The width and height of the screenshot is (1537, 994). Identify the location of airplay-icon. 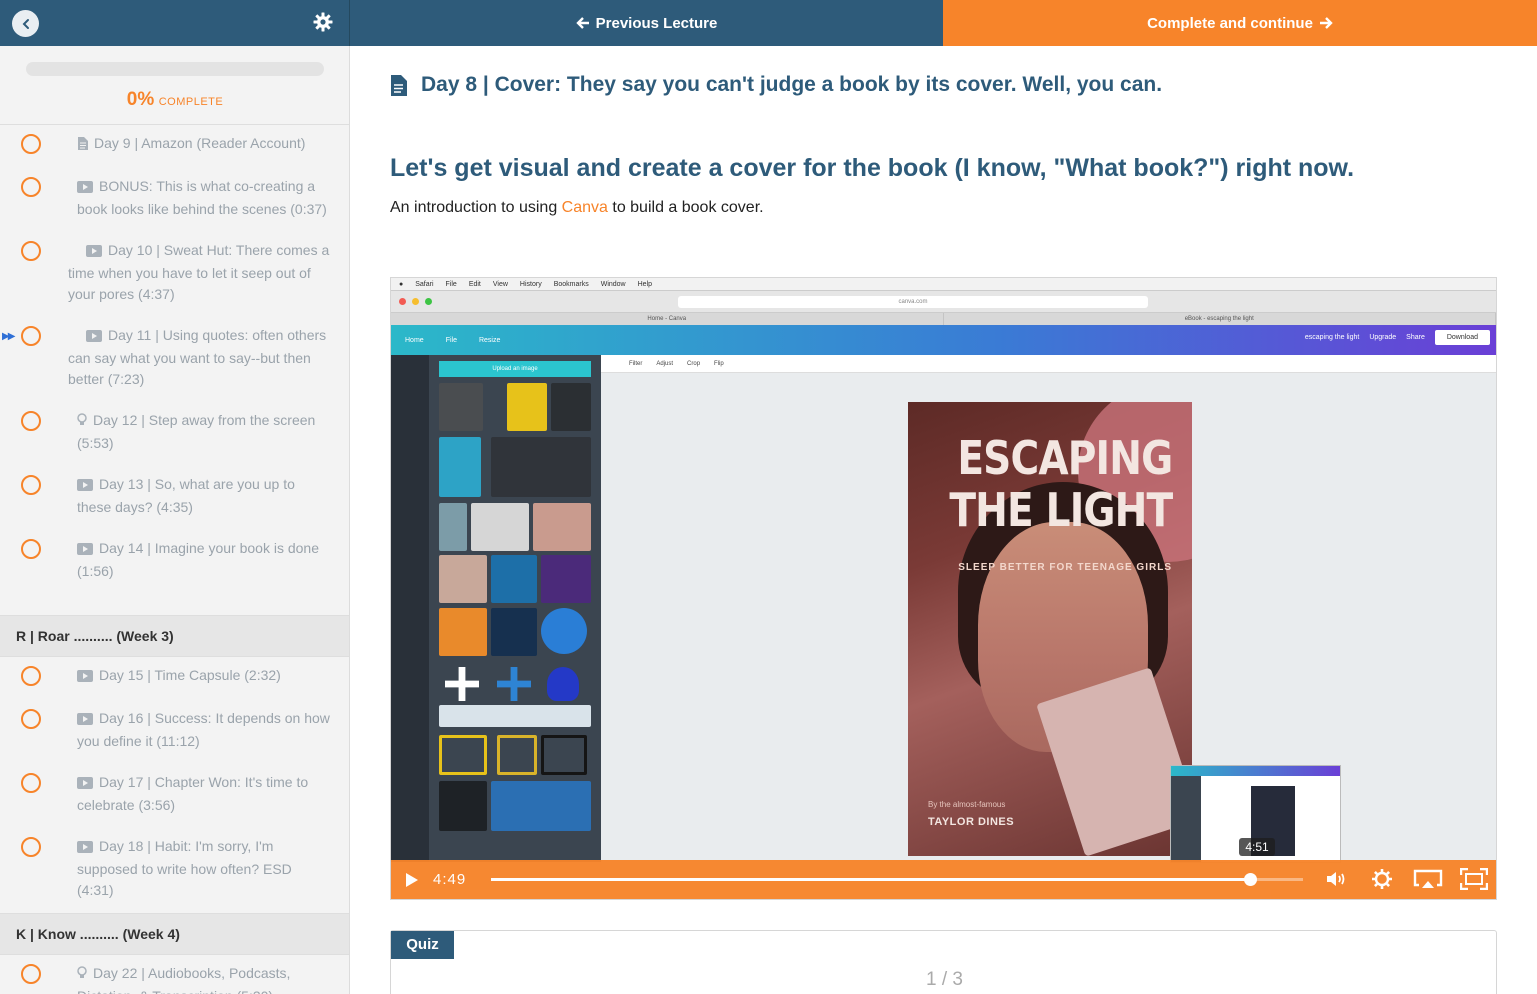
(1428, 878).